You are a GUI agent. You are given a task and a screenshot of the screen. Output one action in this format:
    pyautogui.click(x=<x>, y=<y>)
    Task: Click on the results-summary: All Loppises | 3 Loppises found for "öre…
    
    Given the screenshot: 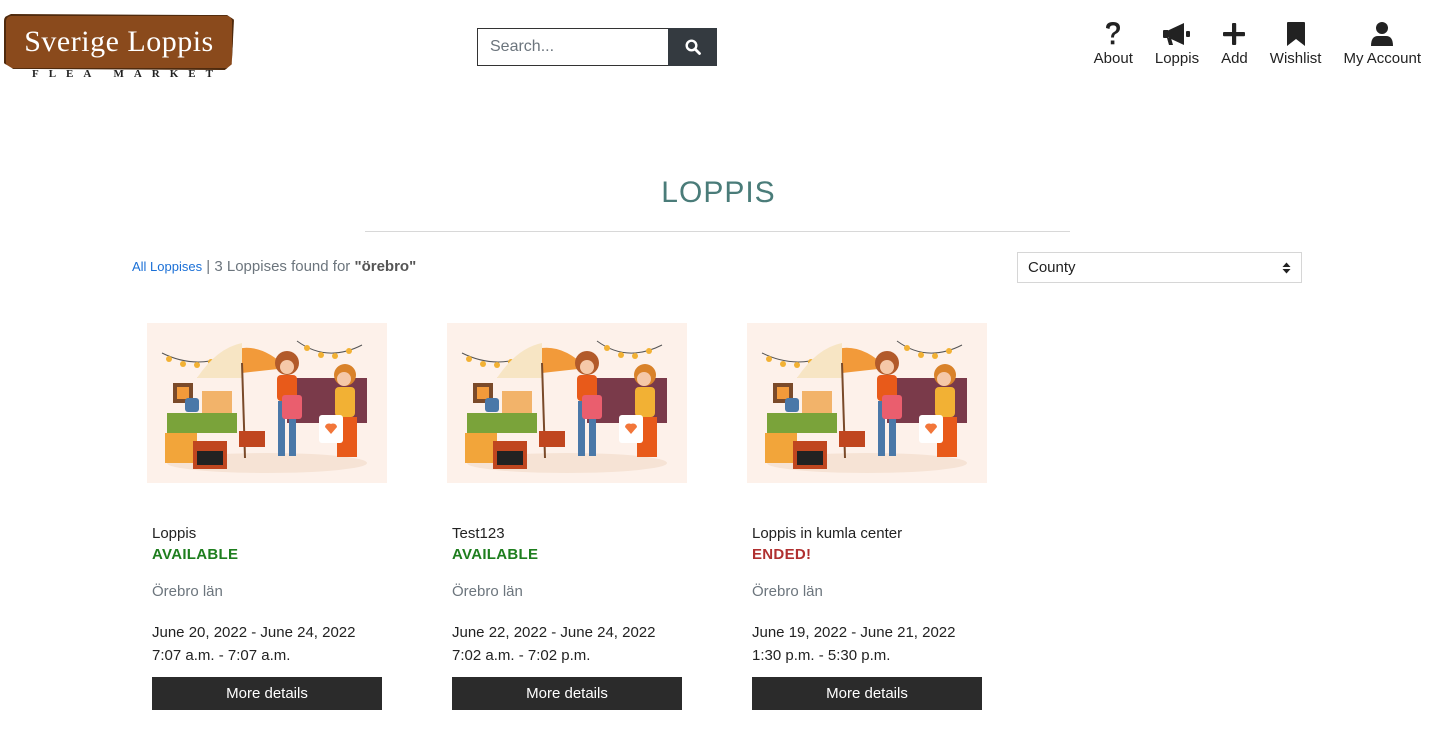 What is the action you would take?
    pyautogui.click(x=274, y=266)
    